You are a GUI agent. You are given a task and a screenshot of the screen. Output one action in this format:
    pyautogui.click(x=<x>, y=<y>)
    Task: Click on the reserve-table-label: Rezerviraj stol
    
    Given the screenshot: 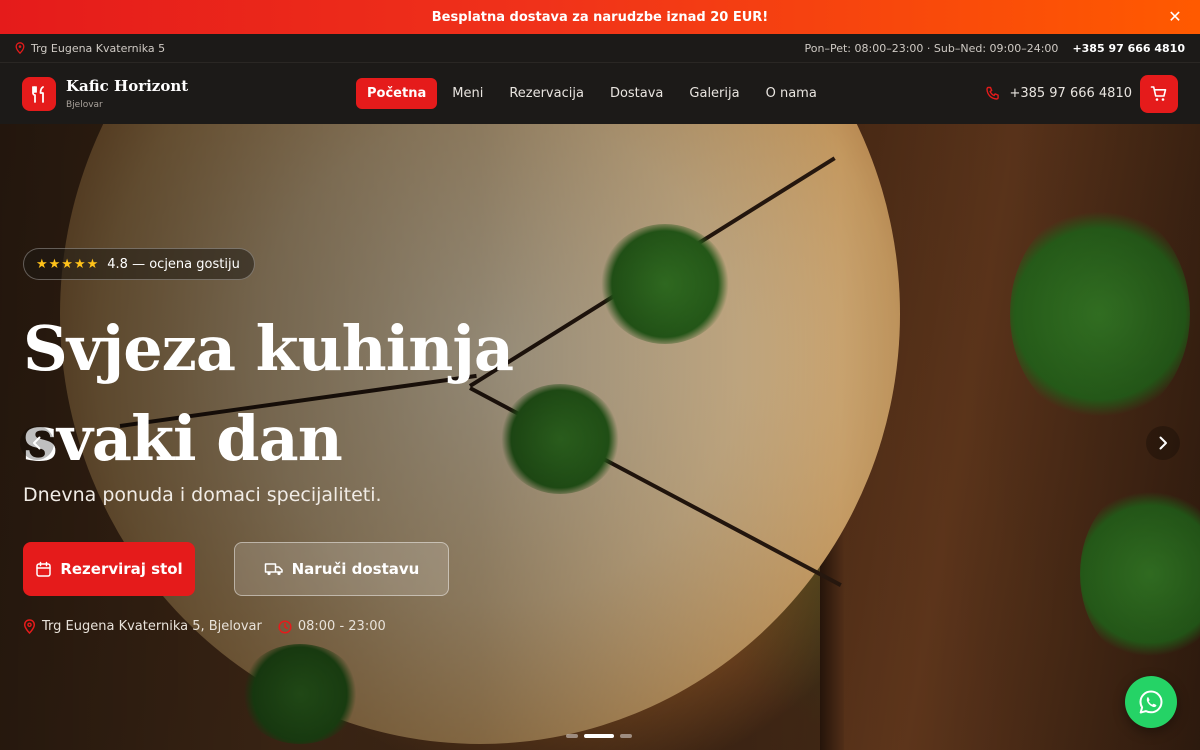 What is the action you would take?
    pyautogui.click(x=121, y=569)
    